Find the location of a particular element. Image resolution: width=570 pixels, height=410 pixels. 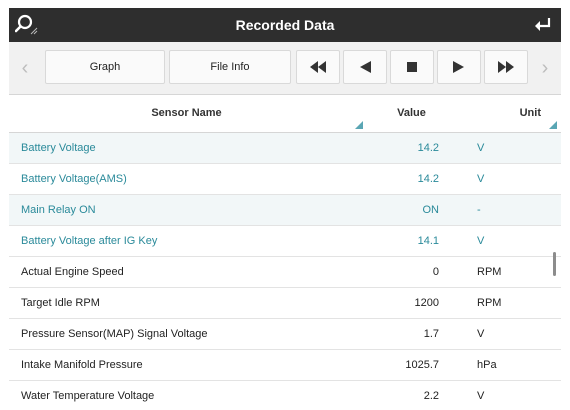

scrollbar is located at coordinates (554, 264).